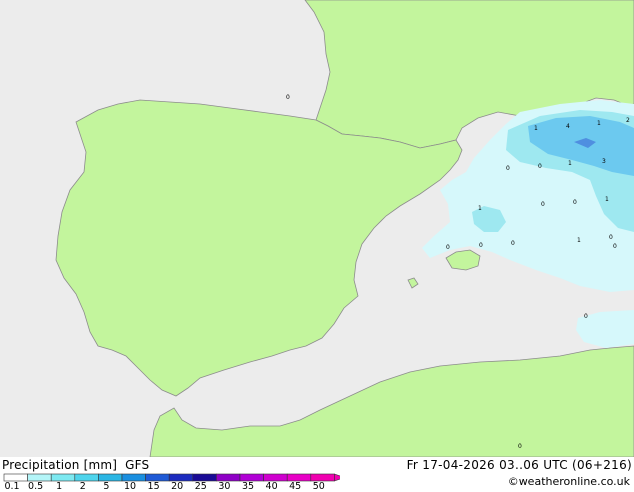 This screenshot has width=634, height=492. Describe the element at coordinates (60, 465) in the screenshot. I see `legend-variable: Precipitation [mm]` at that location.